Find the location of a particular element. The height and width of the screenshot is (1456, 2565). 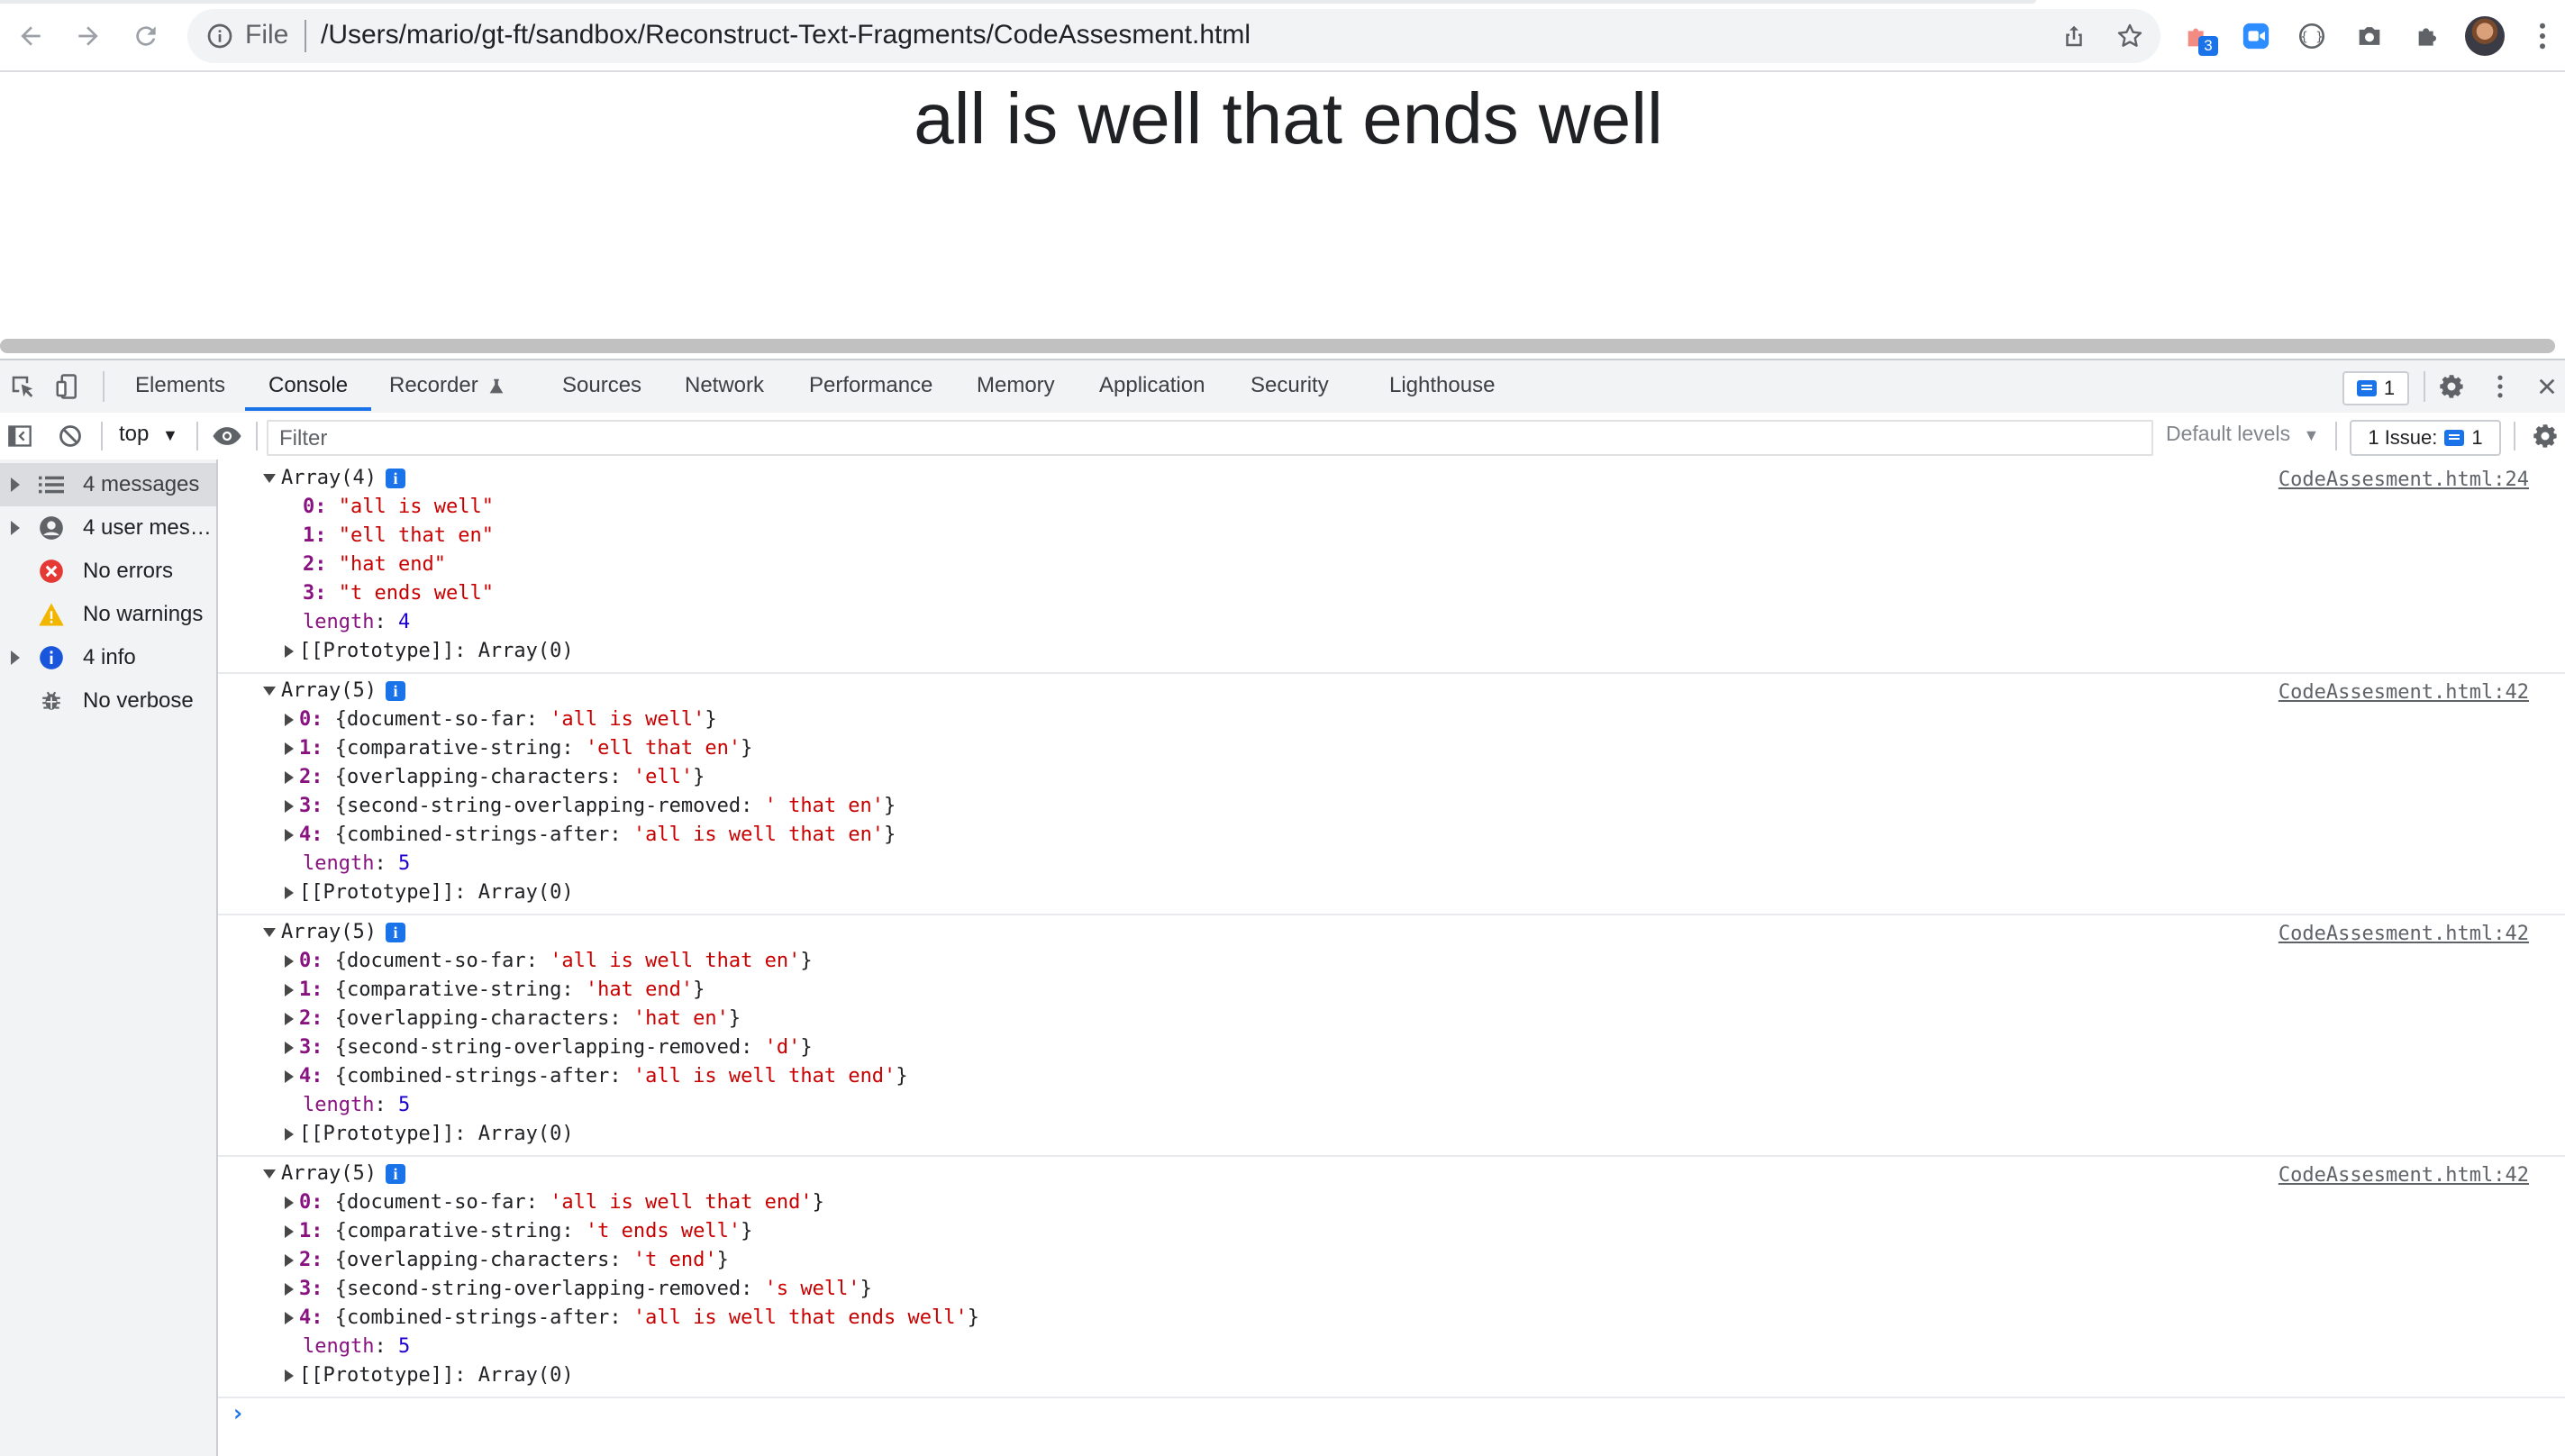

tab-elements: Elements is located at coordinates (180, 385).